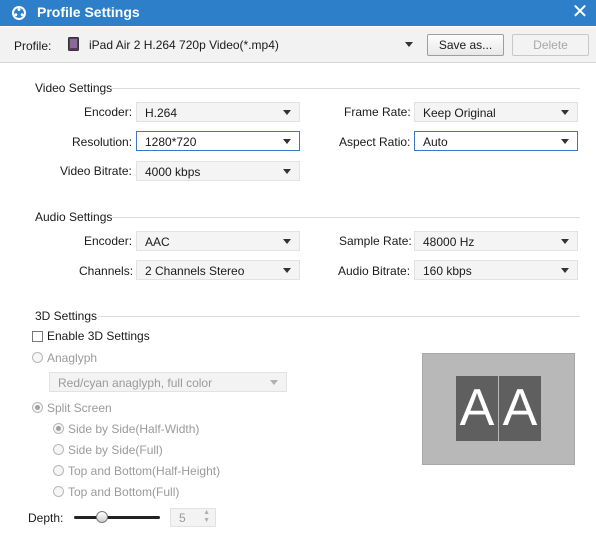  Describe the element at coordinates (88, 12) in the screenshot. I see `window-title: Profile Settings` at that location.